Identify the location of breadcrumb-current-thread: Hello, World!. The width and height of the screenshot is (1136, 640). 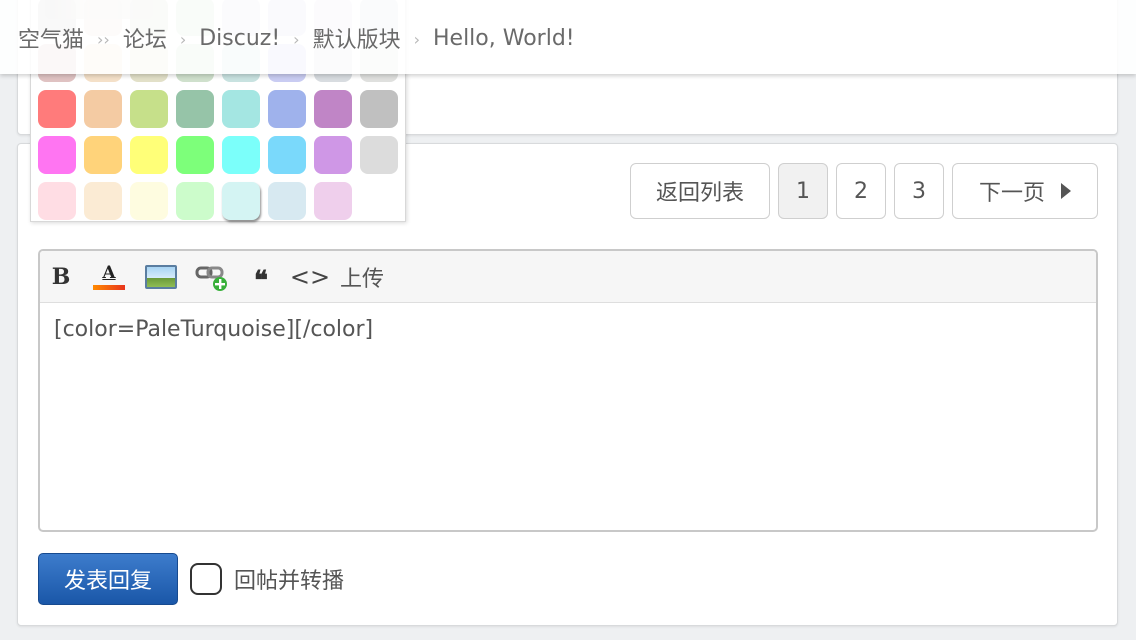
(503, 38).